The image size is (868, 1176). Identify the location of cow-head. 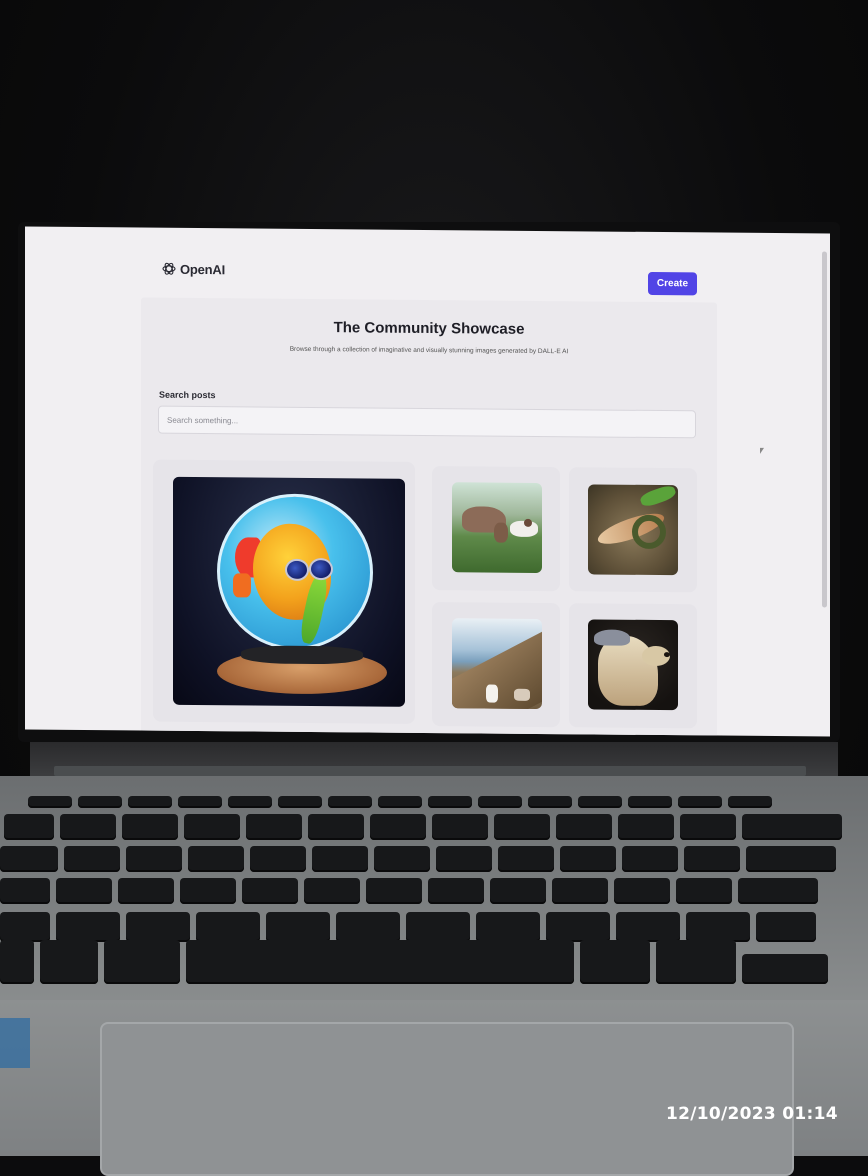
(501, 532).